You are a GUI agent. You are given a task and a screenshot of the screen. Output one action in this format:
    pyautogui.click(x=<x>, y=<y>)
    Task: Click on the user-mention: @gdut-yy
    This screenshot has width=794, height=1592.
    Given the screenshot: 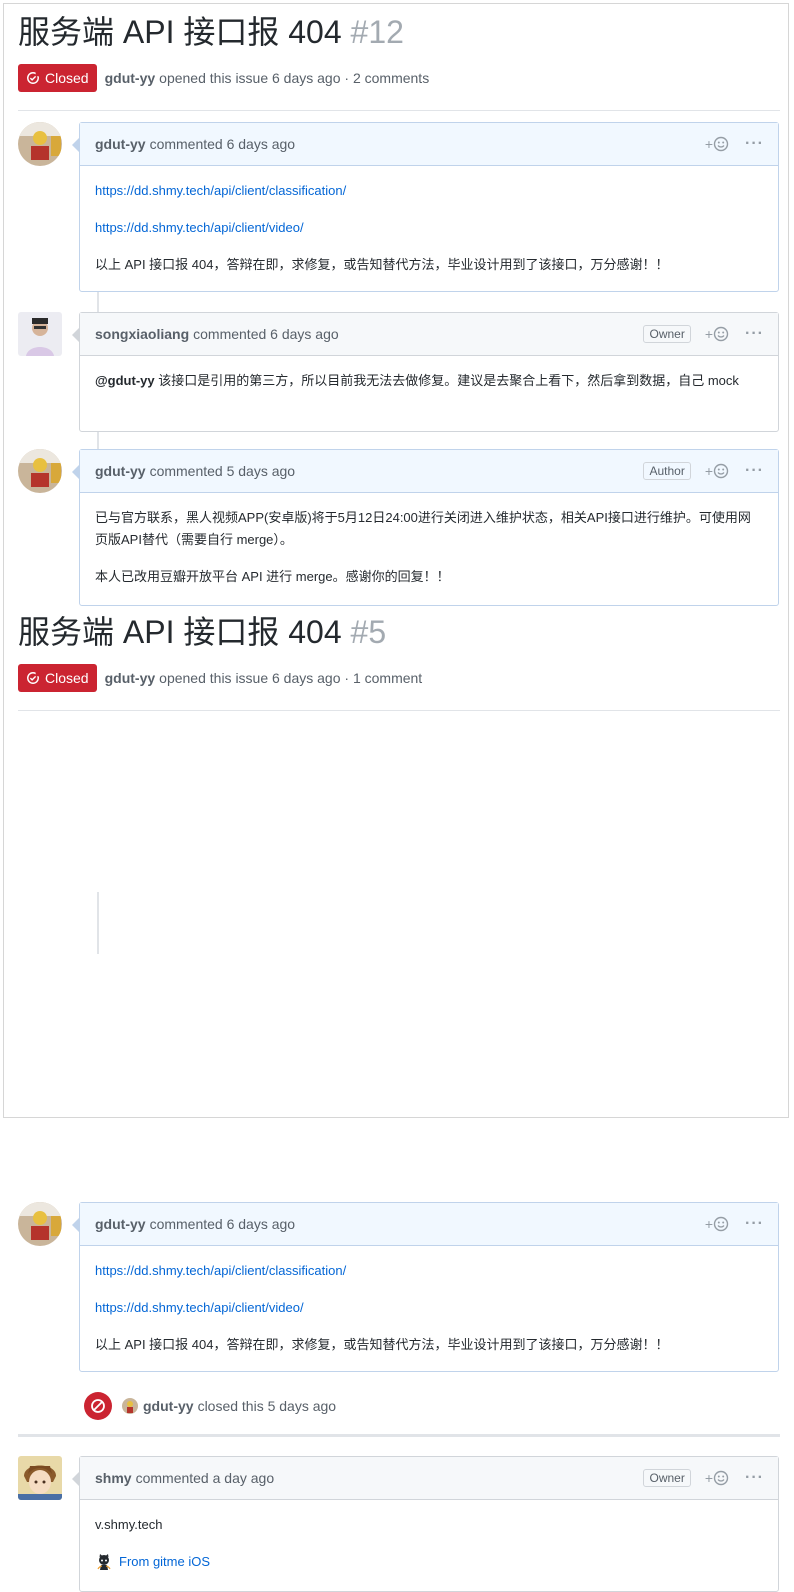 What is the action you would take?
    pyautogui.click(x=125, y=380)
    